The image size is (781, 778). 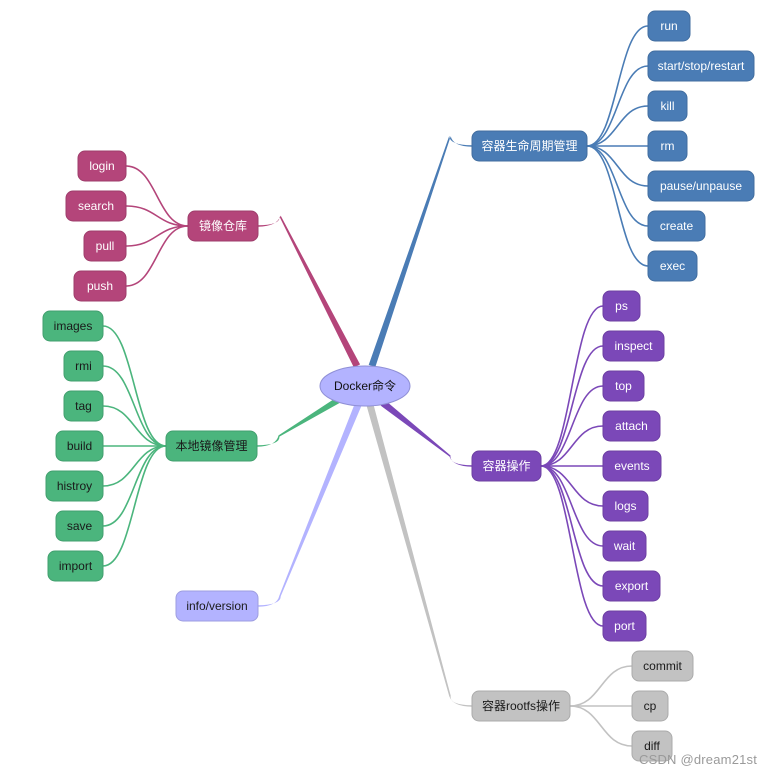 I want to click on branch-info-label: info/version, so click(x=216, y=606).